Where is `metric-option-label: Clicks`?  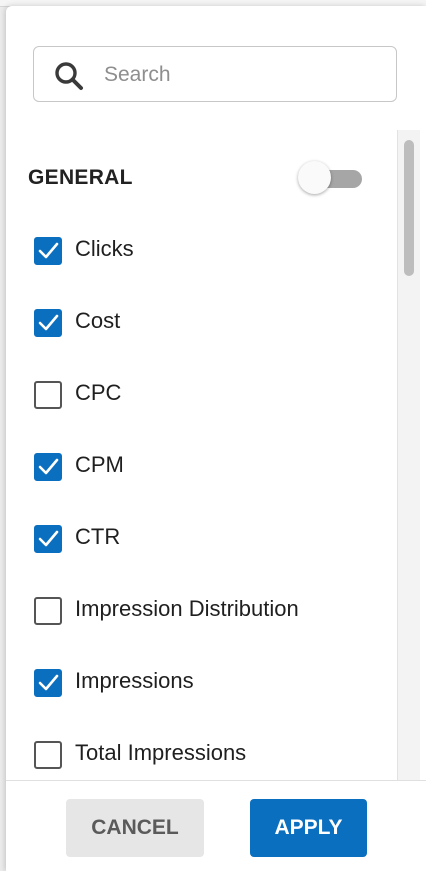
metric-option-label: Clicks is located at coordinates (104, 248).